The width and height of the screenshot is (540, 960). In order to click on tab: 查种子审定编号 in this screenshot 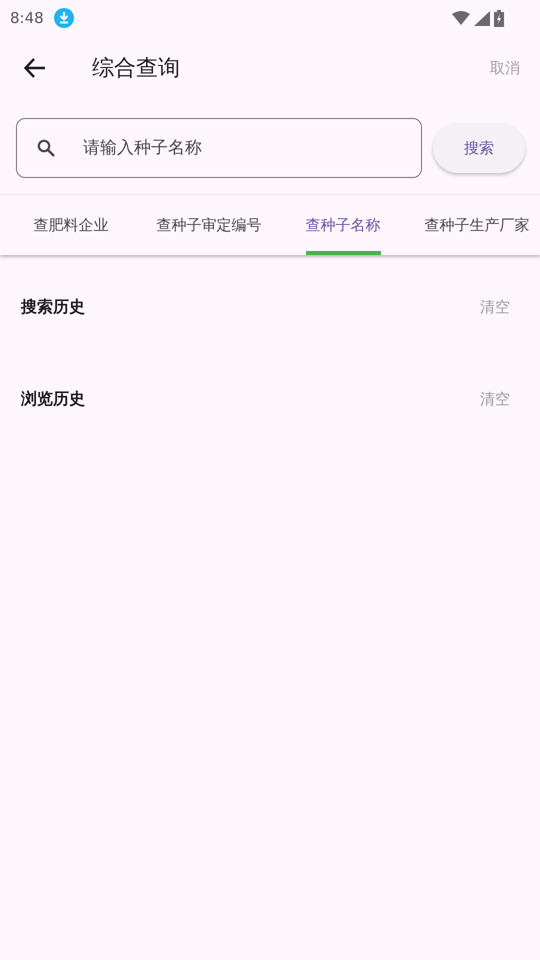, I will do `click(209, 225)`.